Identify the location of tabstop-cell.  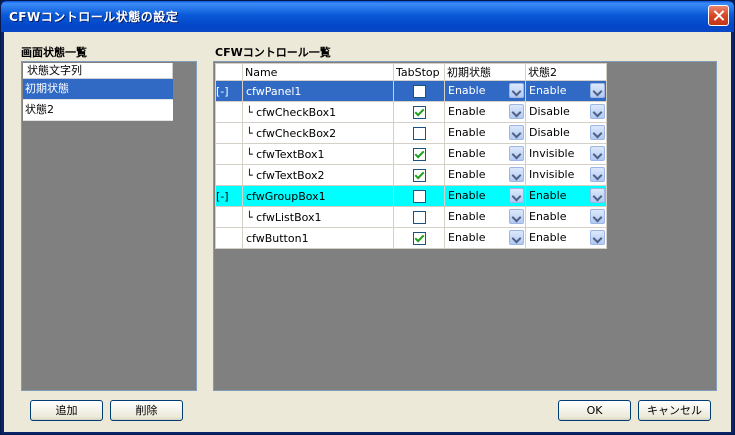
(419, 91).